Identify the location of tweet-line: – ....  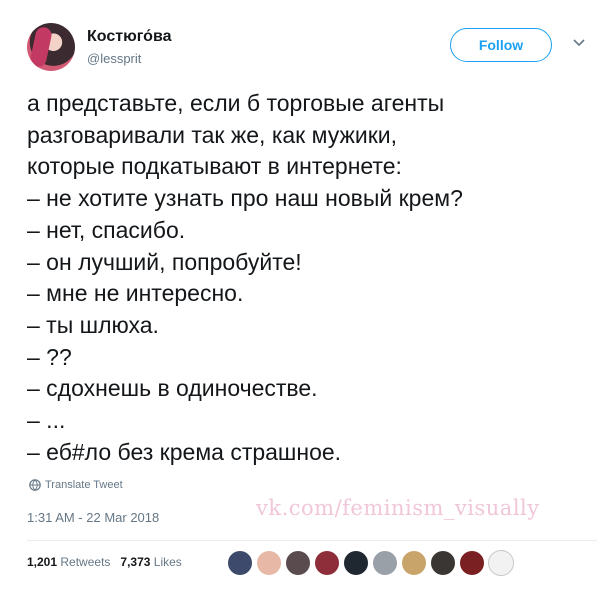
(46, 420).